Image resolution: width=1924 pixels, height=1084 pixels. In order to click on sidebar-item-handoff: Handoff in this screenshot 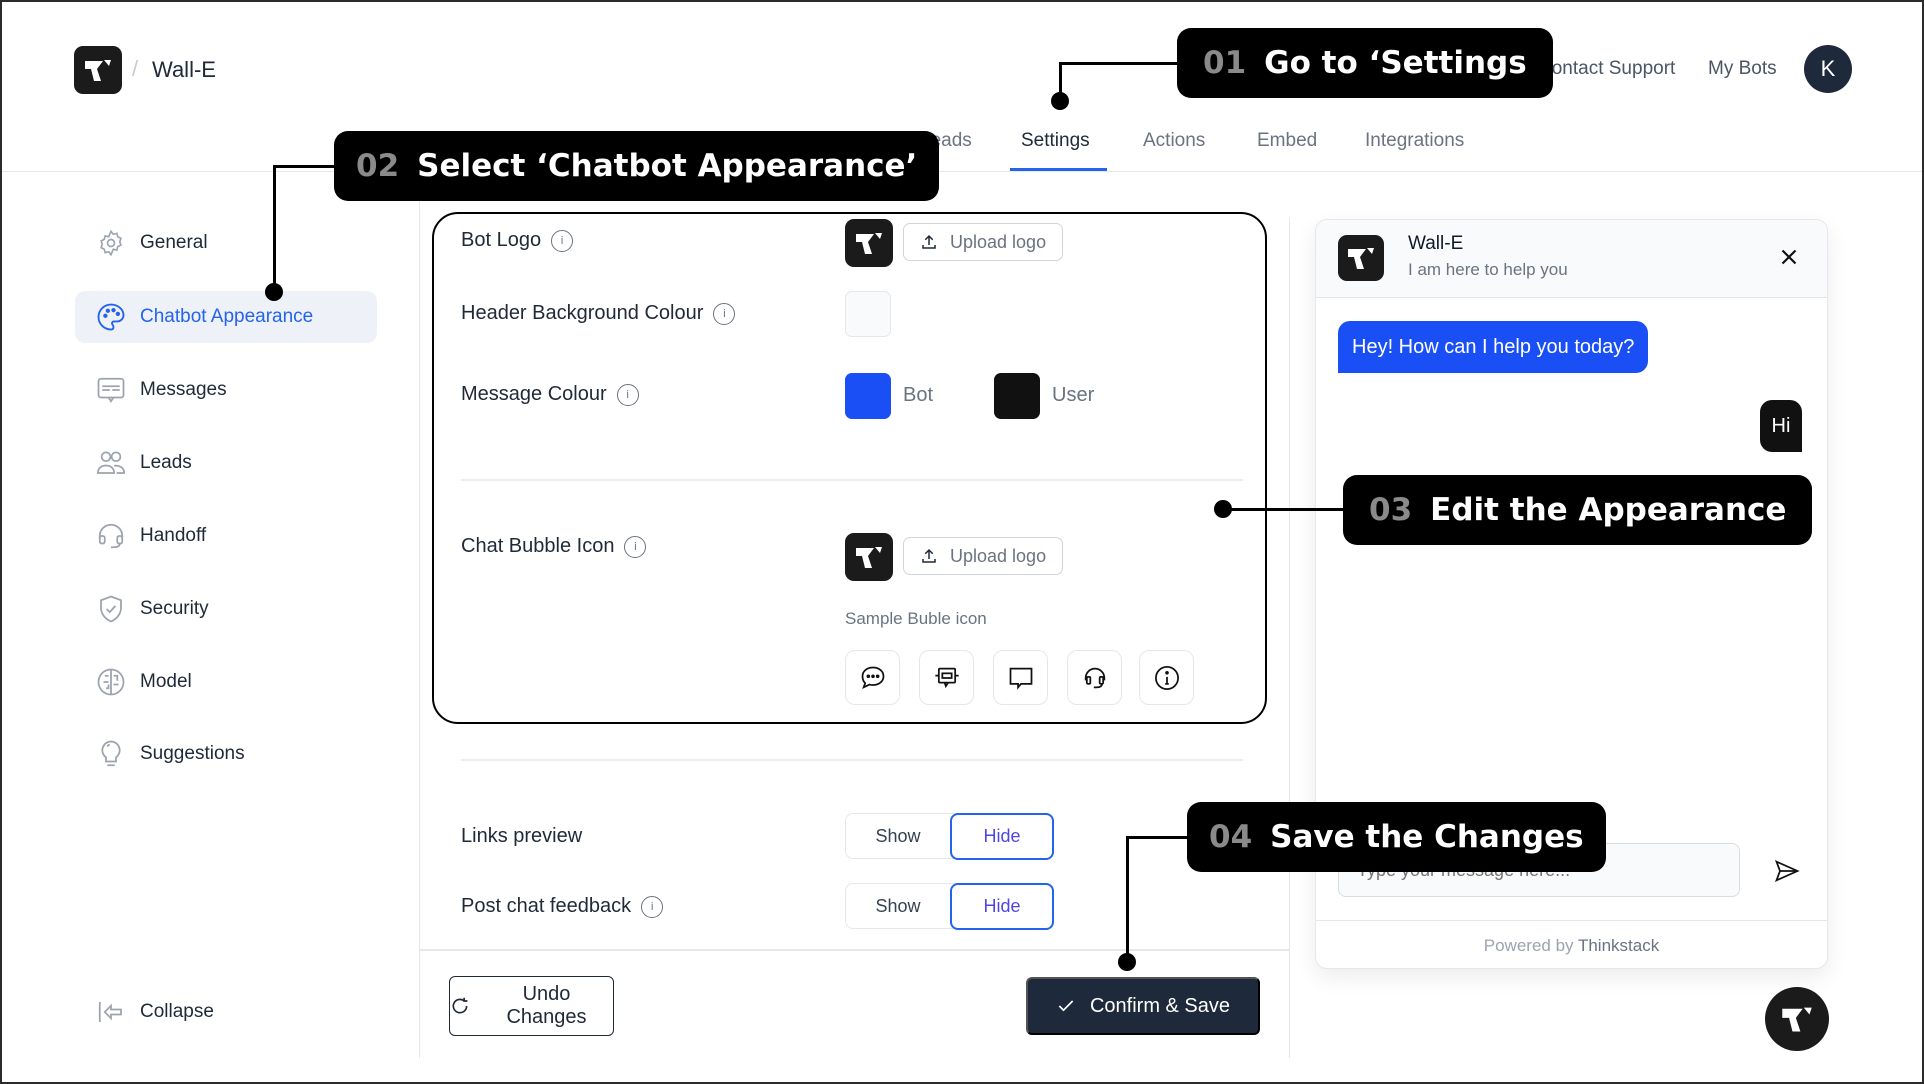, I will do `click(226, 536)`.